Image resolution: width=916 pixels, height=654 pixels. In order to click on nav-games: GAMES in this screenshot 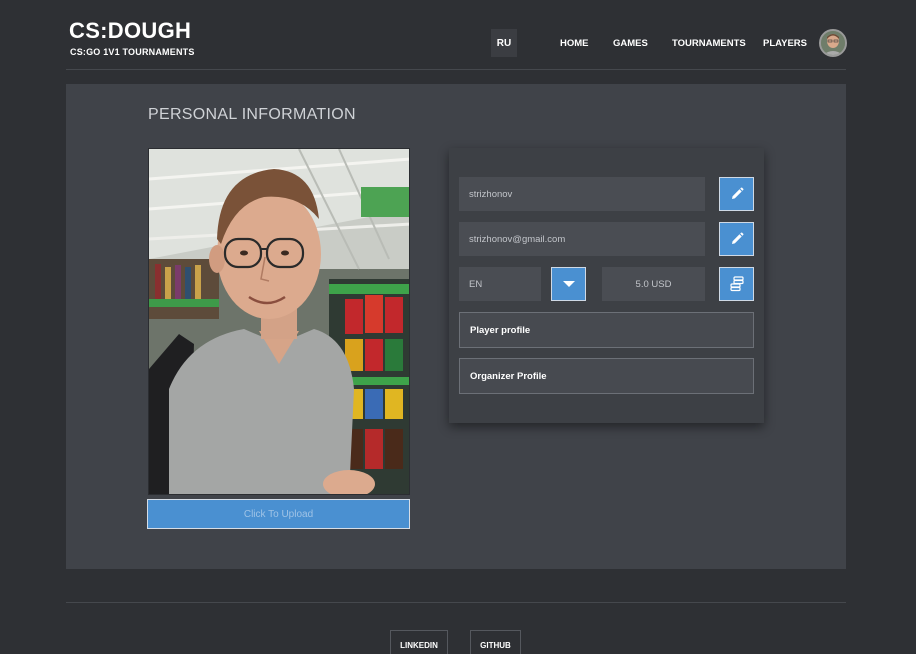, I will do `click(630, 43)`.